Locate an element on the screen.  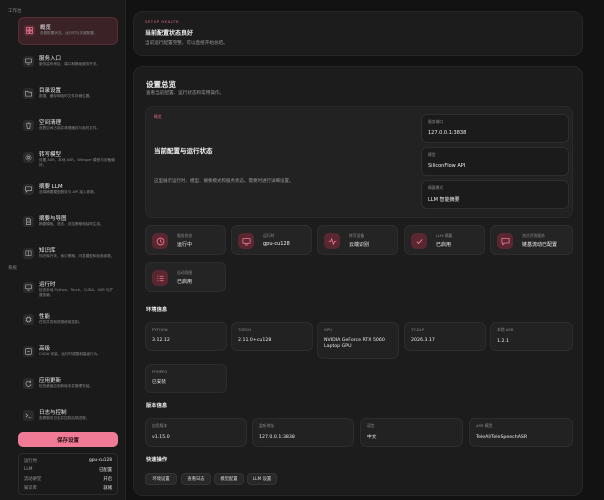
info-value: NVIDIA GeForce RTX 5060 Laptop GPU is located at coordinates (354, 343).